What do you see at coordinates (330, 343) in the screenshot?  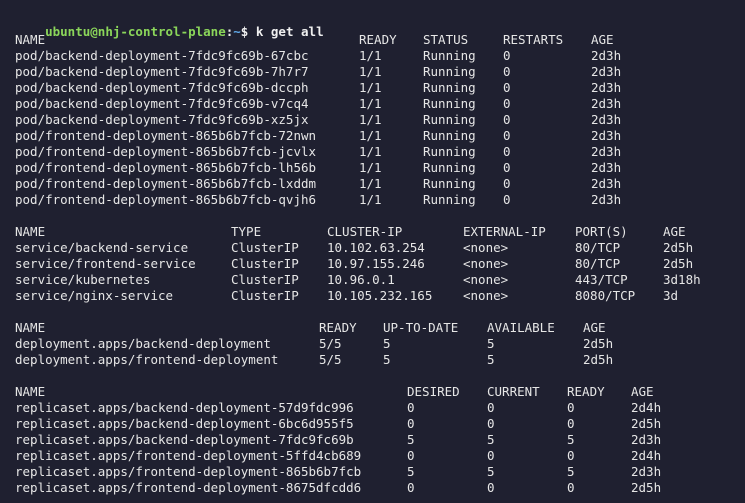 I see `table-cell: 5/5` at bounding box center [330, 343].